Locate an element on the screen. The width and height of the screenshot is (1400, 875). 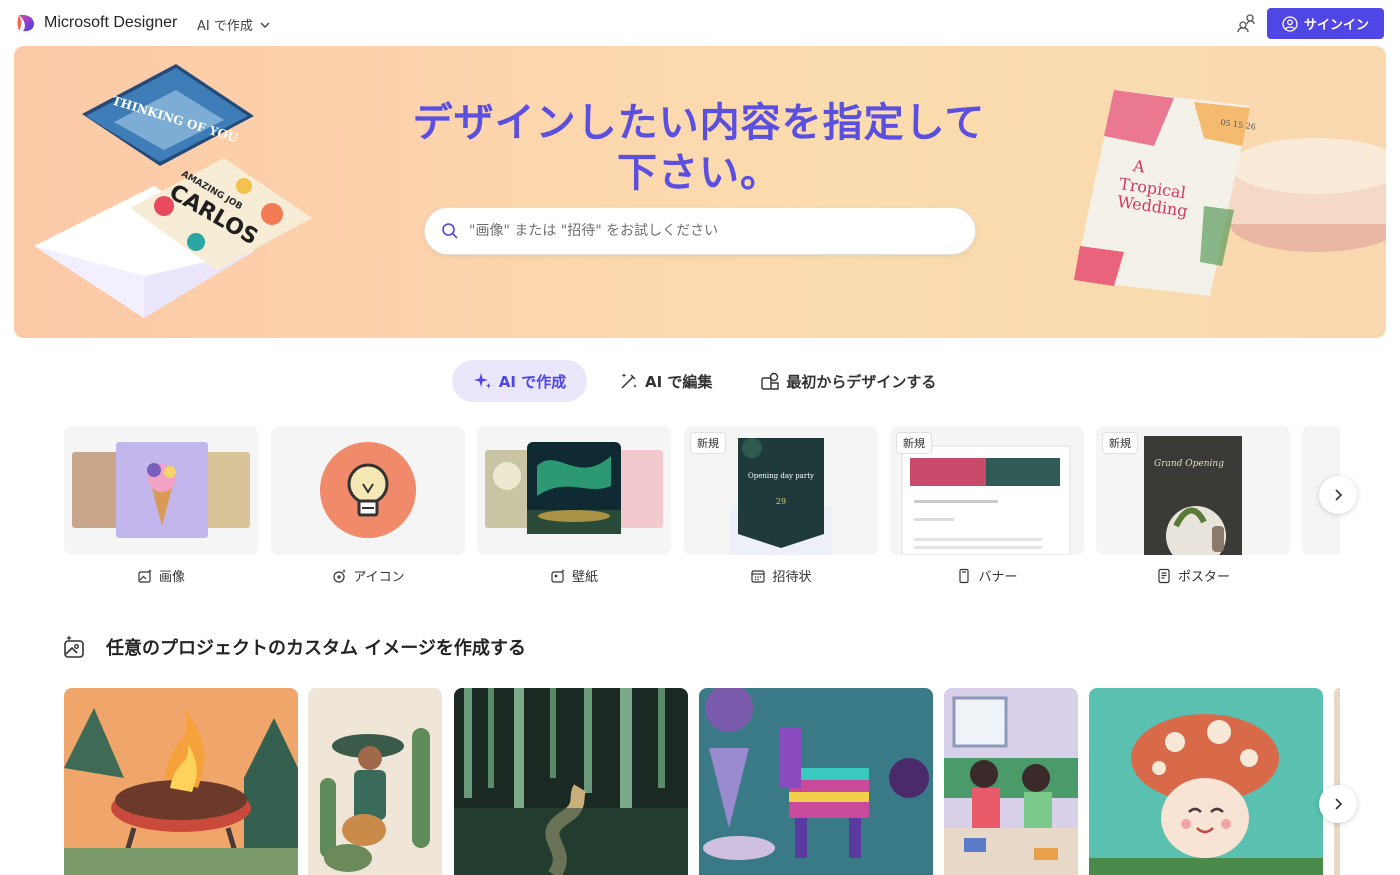
category-card-poster: Grand Opening 新規 ポスター is located at coordinates (1193, 507).